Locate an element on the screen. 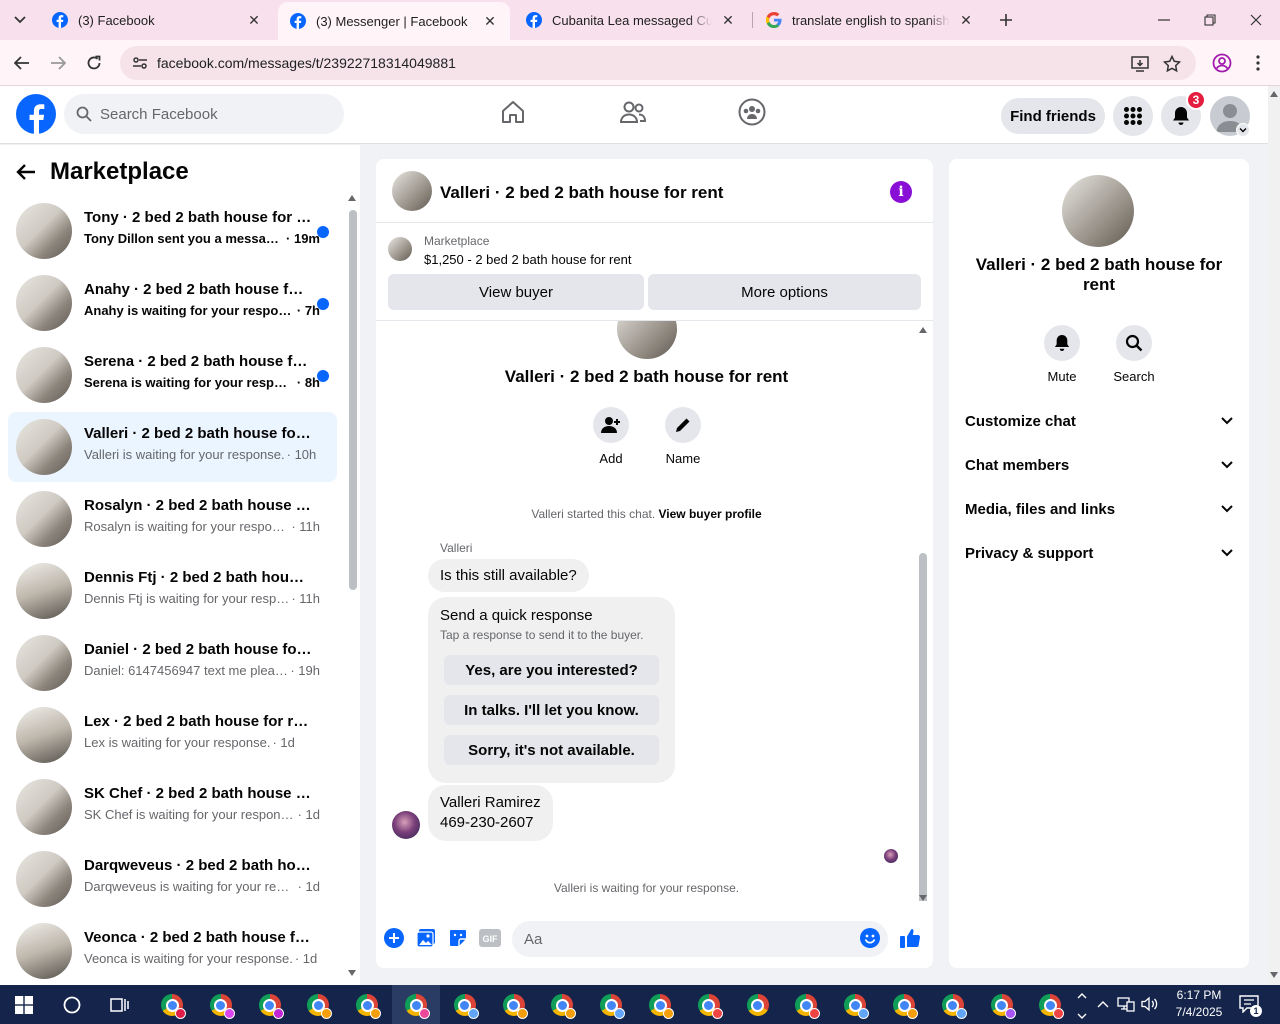  reload-icon is located at coordinates (94, 63).